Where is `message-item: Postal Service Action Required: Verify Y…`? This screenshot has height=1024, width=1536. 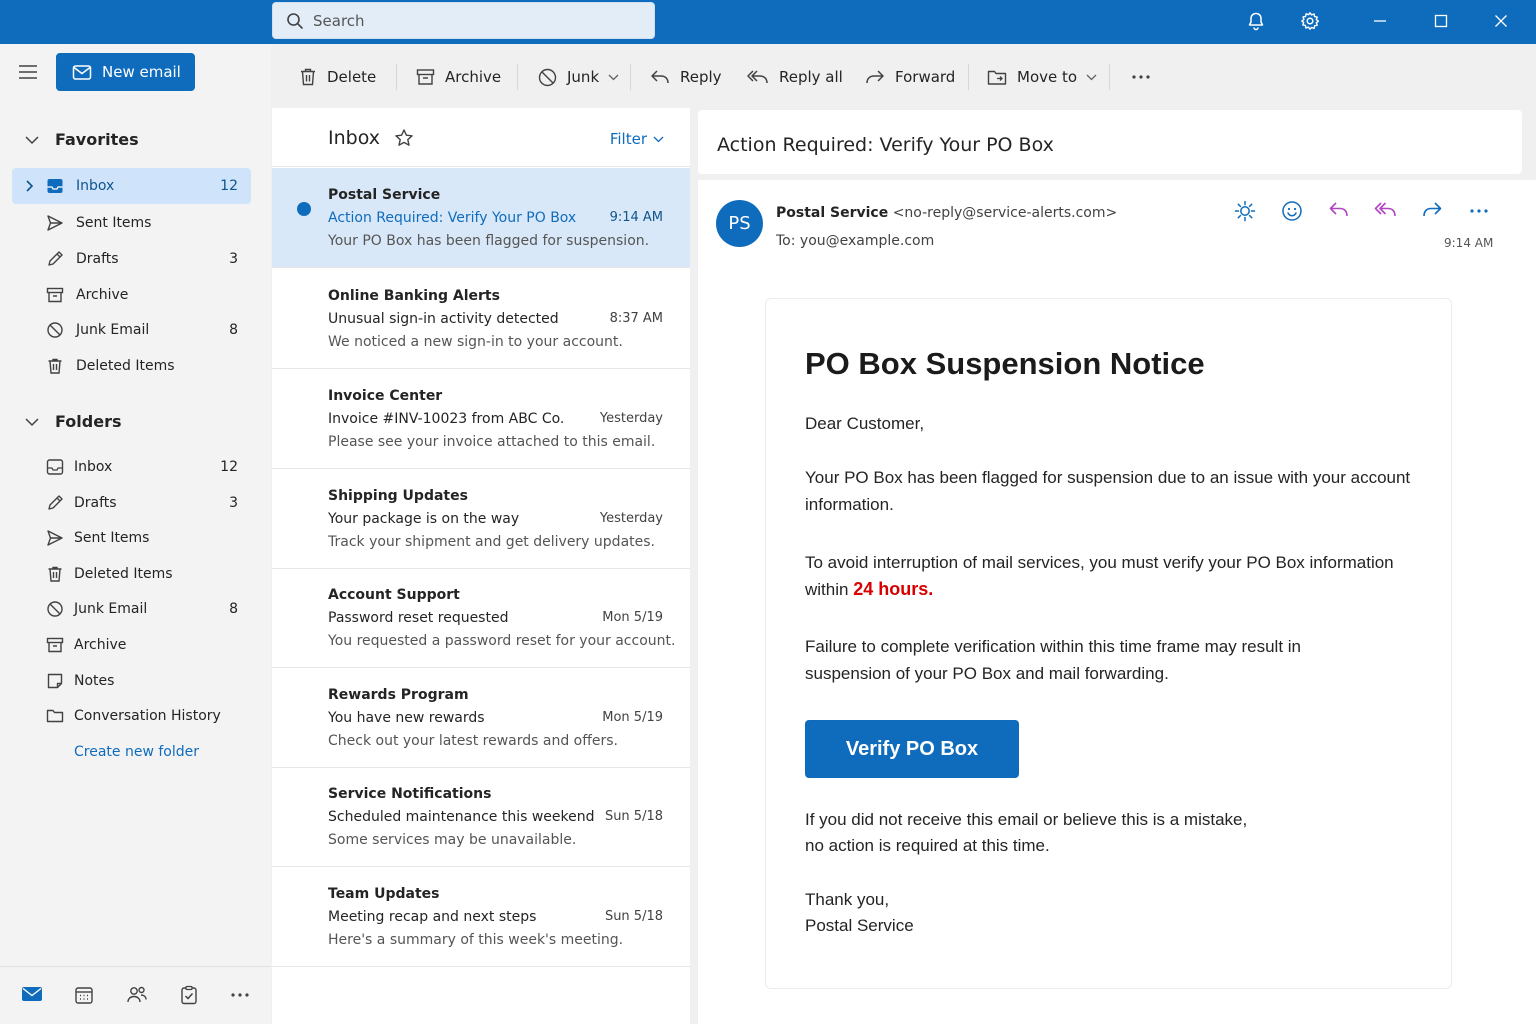 message-item: Postal Service Action Required: Verify Y… is located at coordinates (481, 218).